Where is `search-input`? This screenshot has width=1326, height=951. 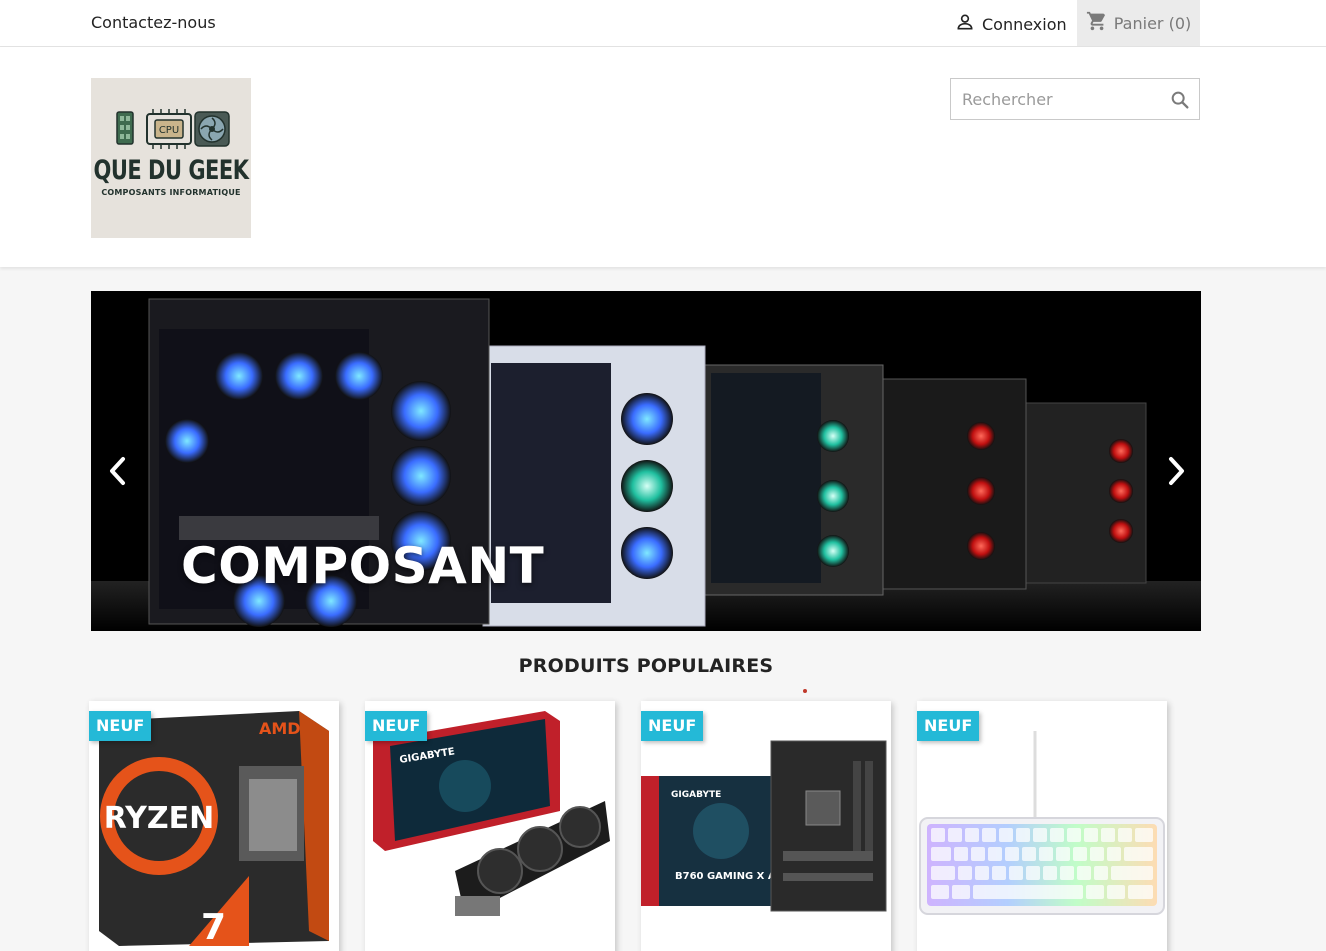 search-input is located at coordinates (1056, 99).